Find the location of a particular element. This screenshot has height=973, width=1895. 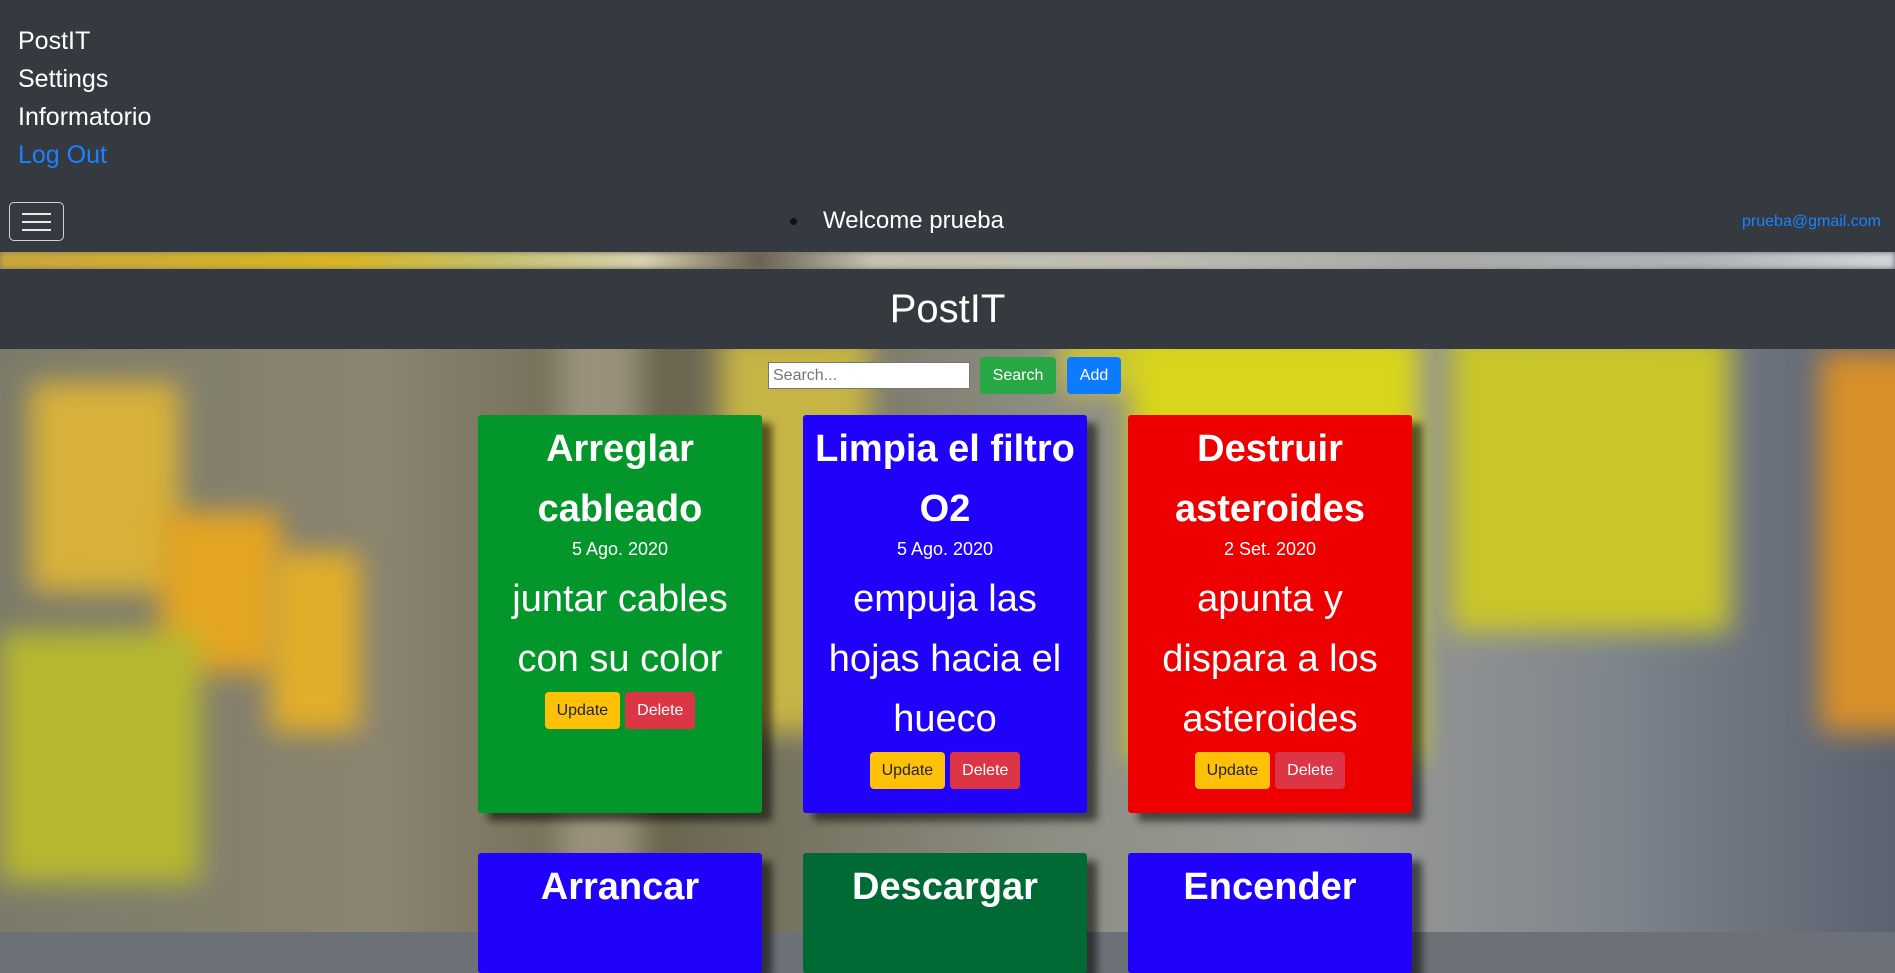

nav-menu: PostIT Settings Informatorio Log Out is located at coordinates (84, 98).